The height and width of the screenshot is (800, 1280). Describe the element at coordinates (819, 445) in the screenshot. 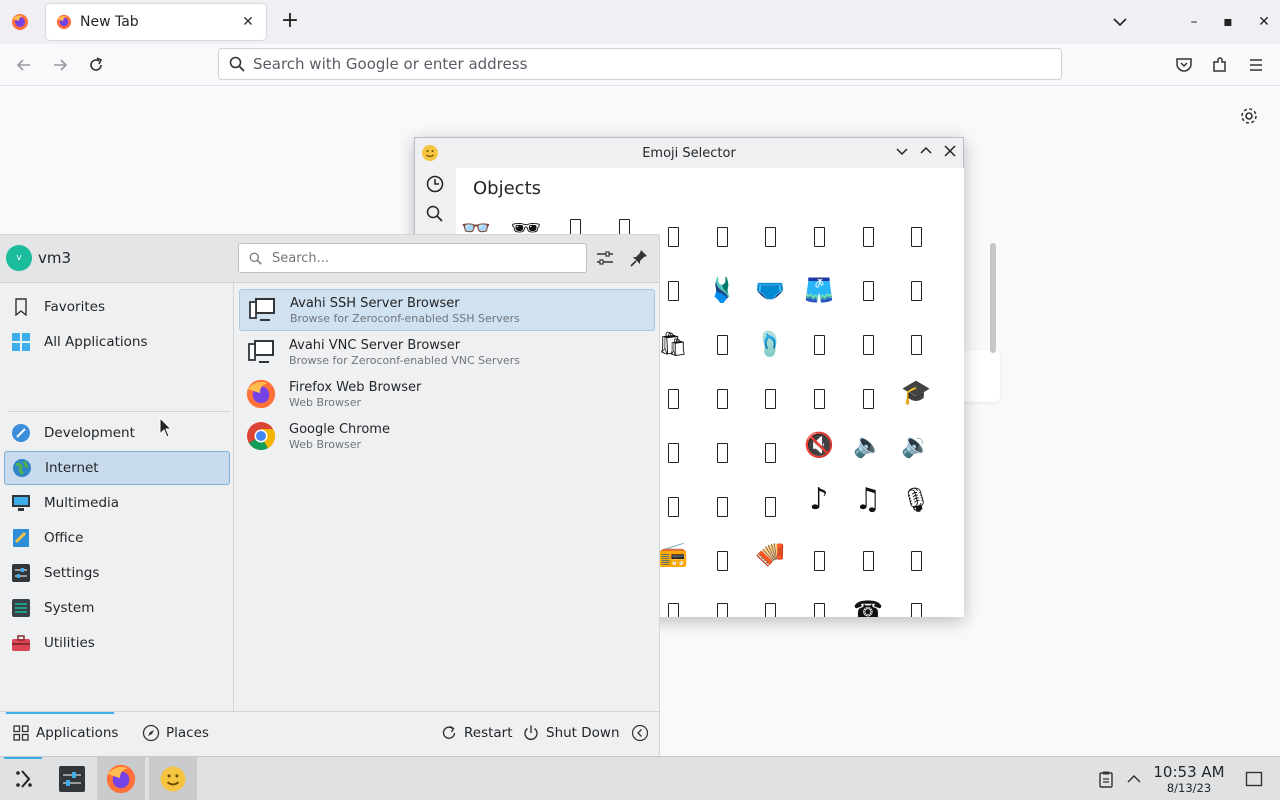

I see `muted-speaker-emoji: 🔇` at that location.